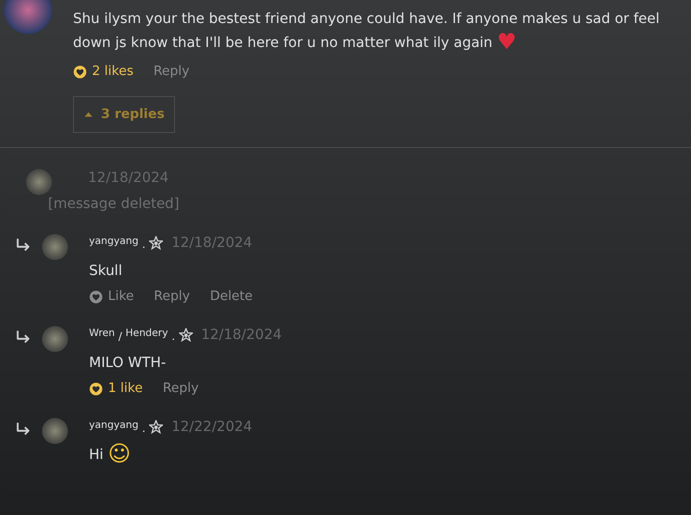  Describe the element at coordinates (114, 204) in the screenshot. I see `deleted-message: [message deleted]` at that location.